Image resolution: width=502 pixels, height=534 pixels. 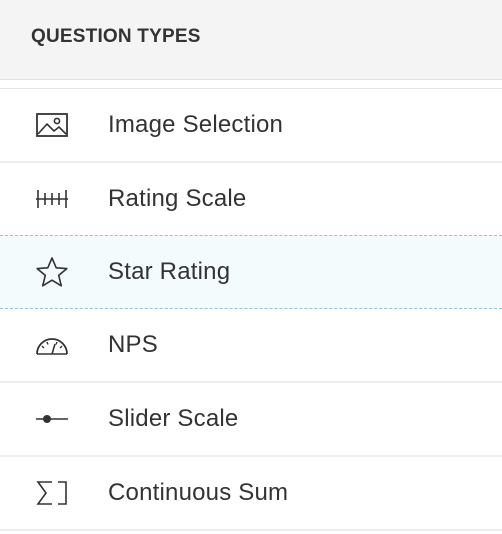 What do you see at coordinates (251, 40) in the screenshot?
I see `panel-header: QUESTION TYPES` at bounding box center [251, 40].